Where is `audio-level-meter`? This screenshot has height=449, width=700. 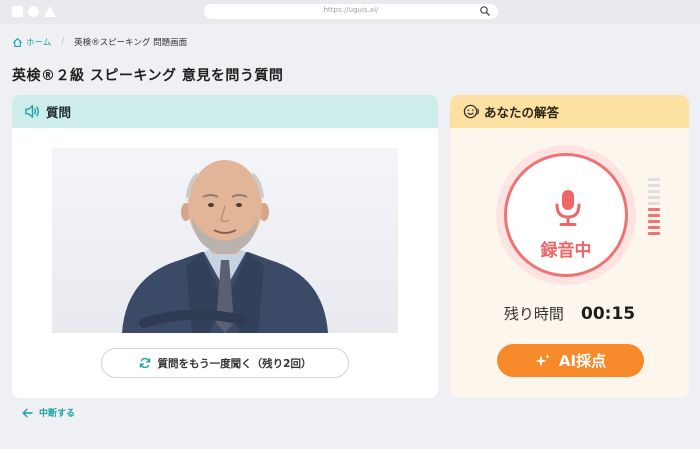
audio-level-meter is located at coordinates (654, 208).